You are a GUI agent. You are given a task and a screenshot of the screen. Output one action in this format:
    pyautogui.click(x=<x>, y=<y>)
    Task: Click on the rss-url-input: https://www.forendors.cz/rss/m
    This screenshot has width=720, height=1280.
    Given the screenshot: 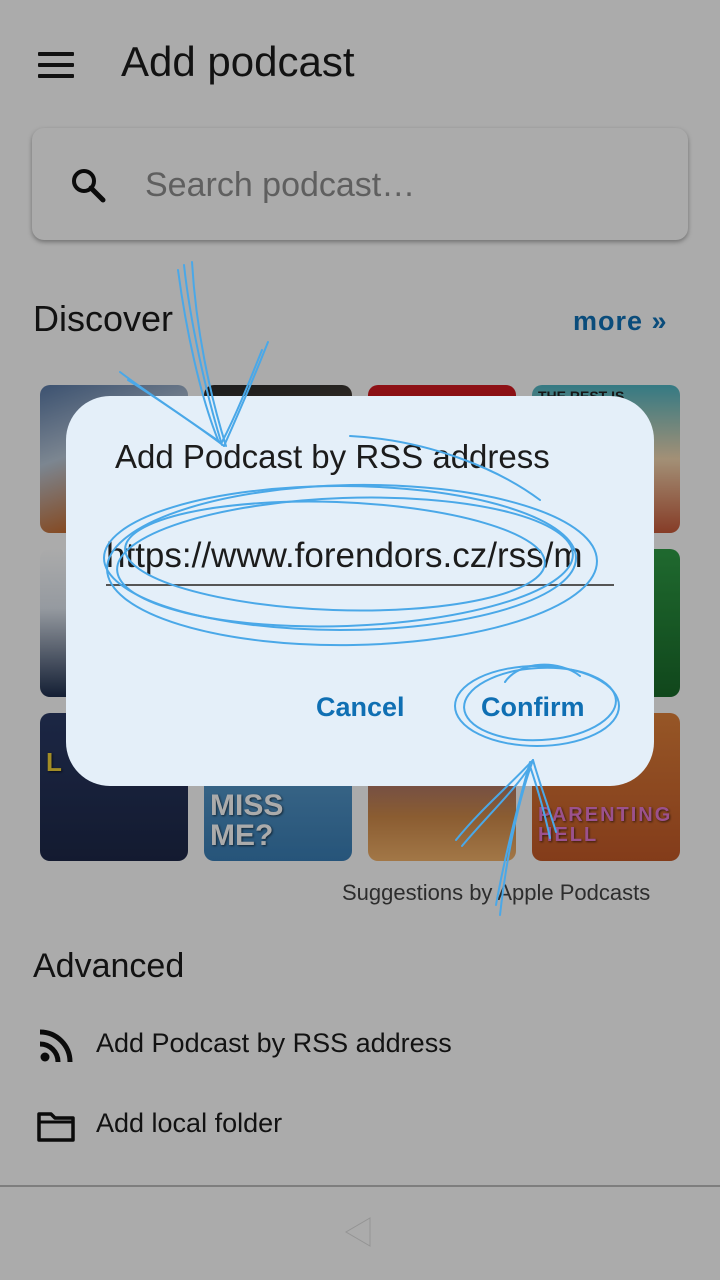 What is the action you would take?
    pyautogui.click(x=360, y=561)
    